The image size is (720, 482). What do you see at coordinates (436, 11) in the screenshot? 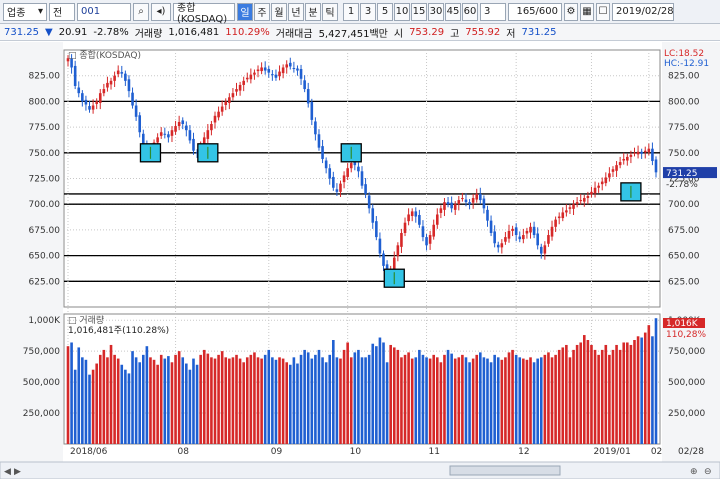
I see `minute-tab-30: 30` at bounding box center [436, 11].